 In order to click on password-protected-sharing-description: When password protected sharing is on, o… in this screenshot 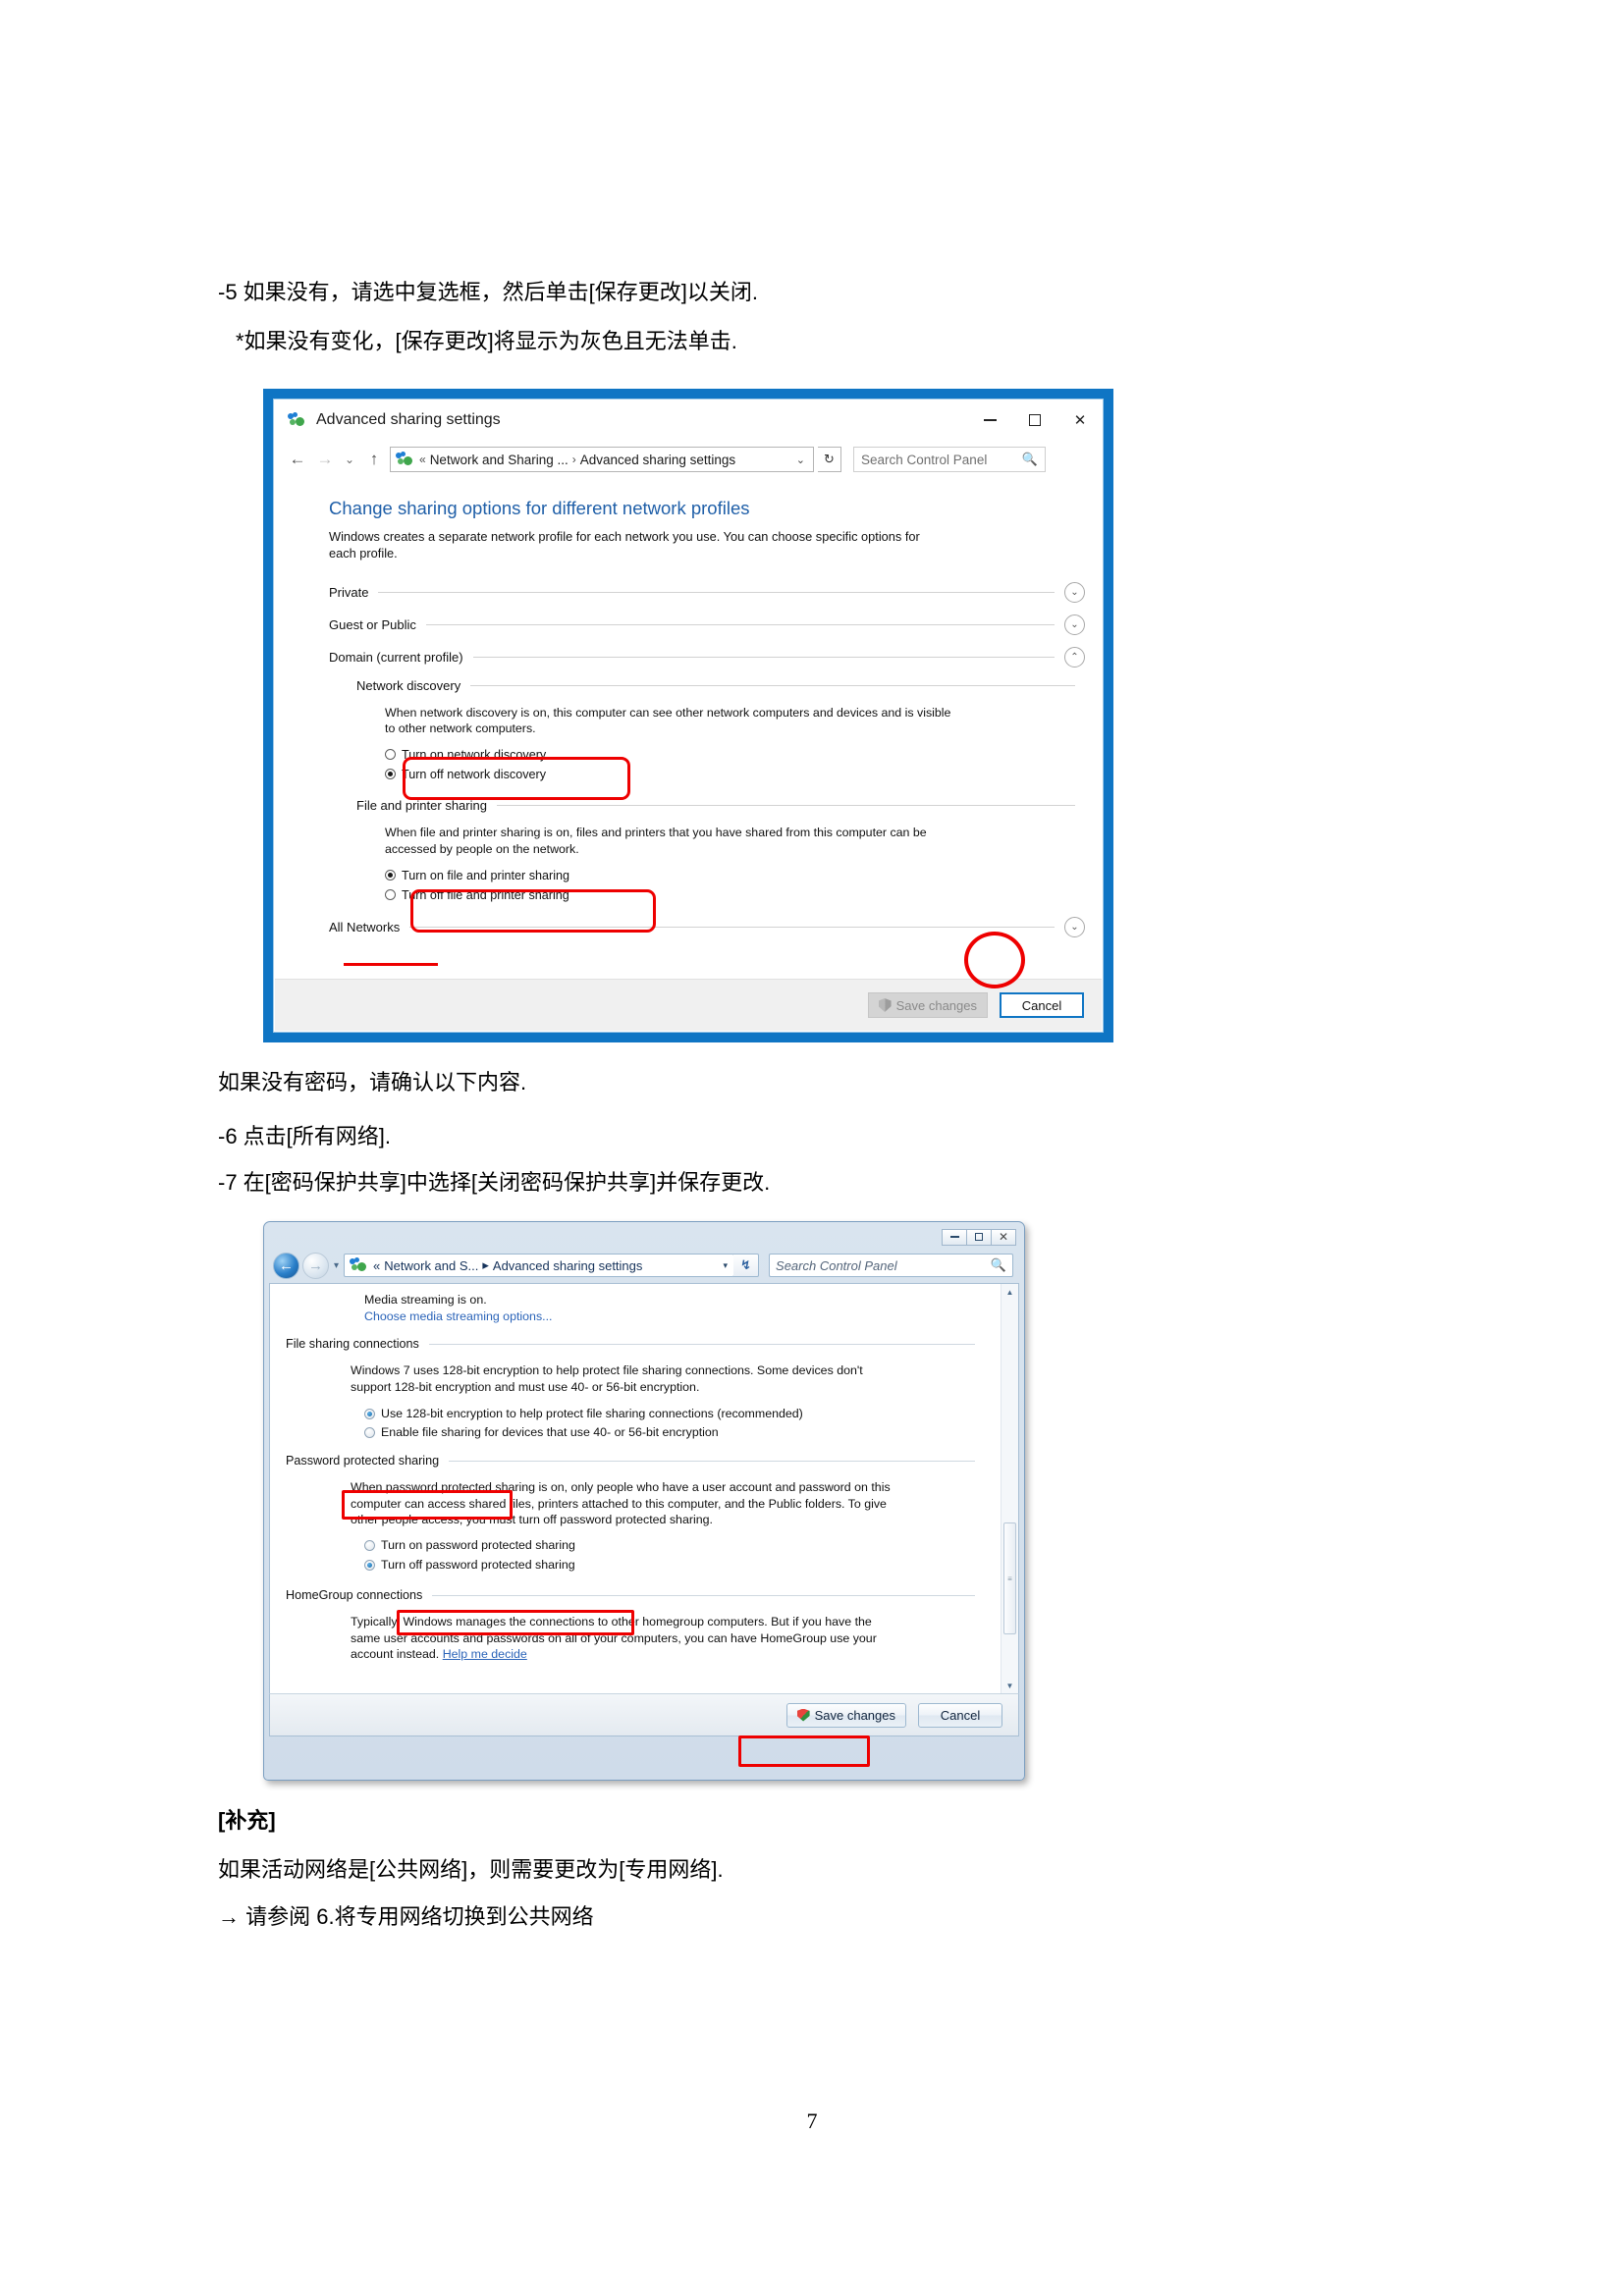, I will do `click(621, 1503)`.